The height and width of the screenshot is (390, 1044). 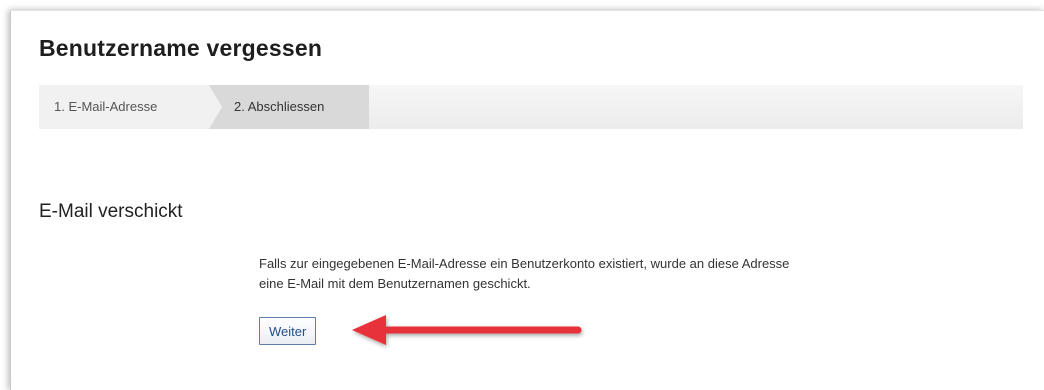 I want to click on step-email-address: 1. E-Mail-Adresse, so click(x=124, y=107).